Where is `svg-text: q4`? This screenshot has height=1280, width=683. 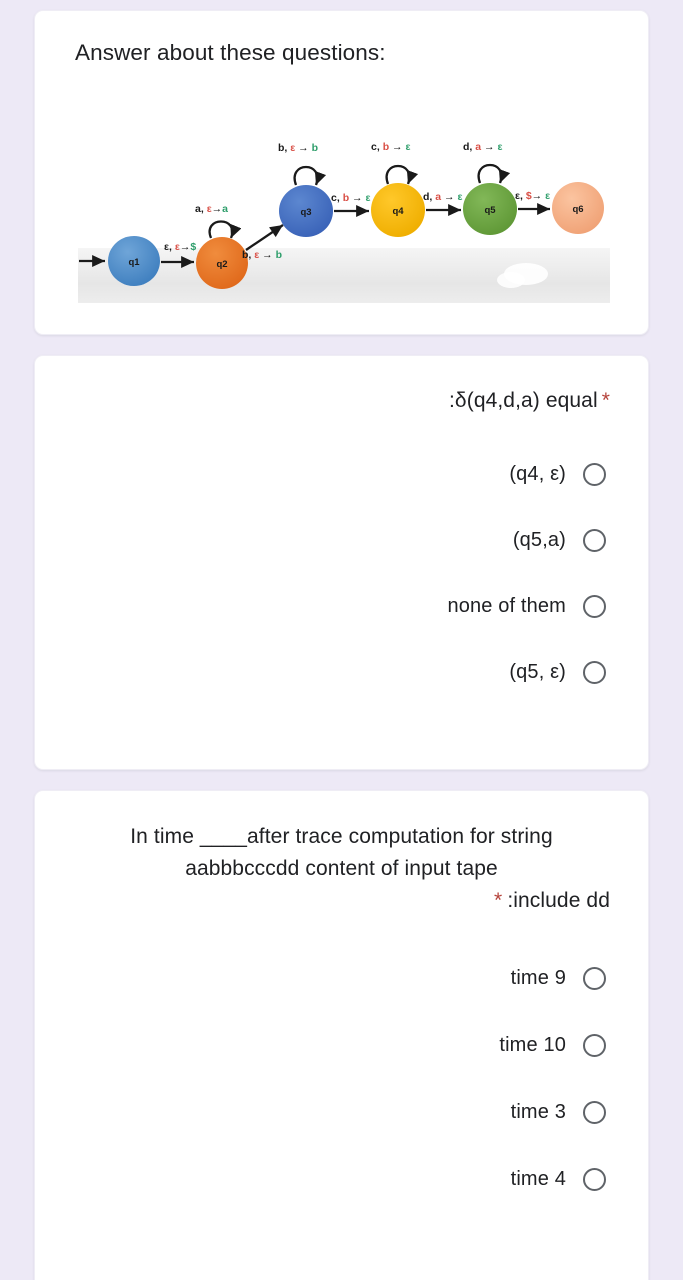 svg-text: q4 is located at coordinates (398, 211).